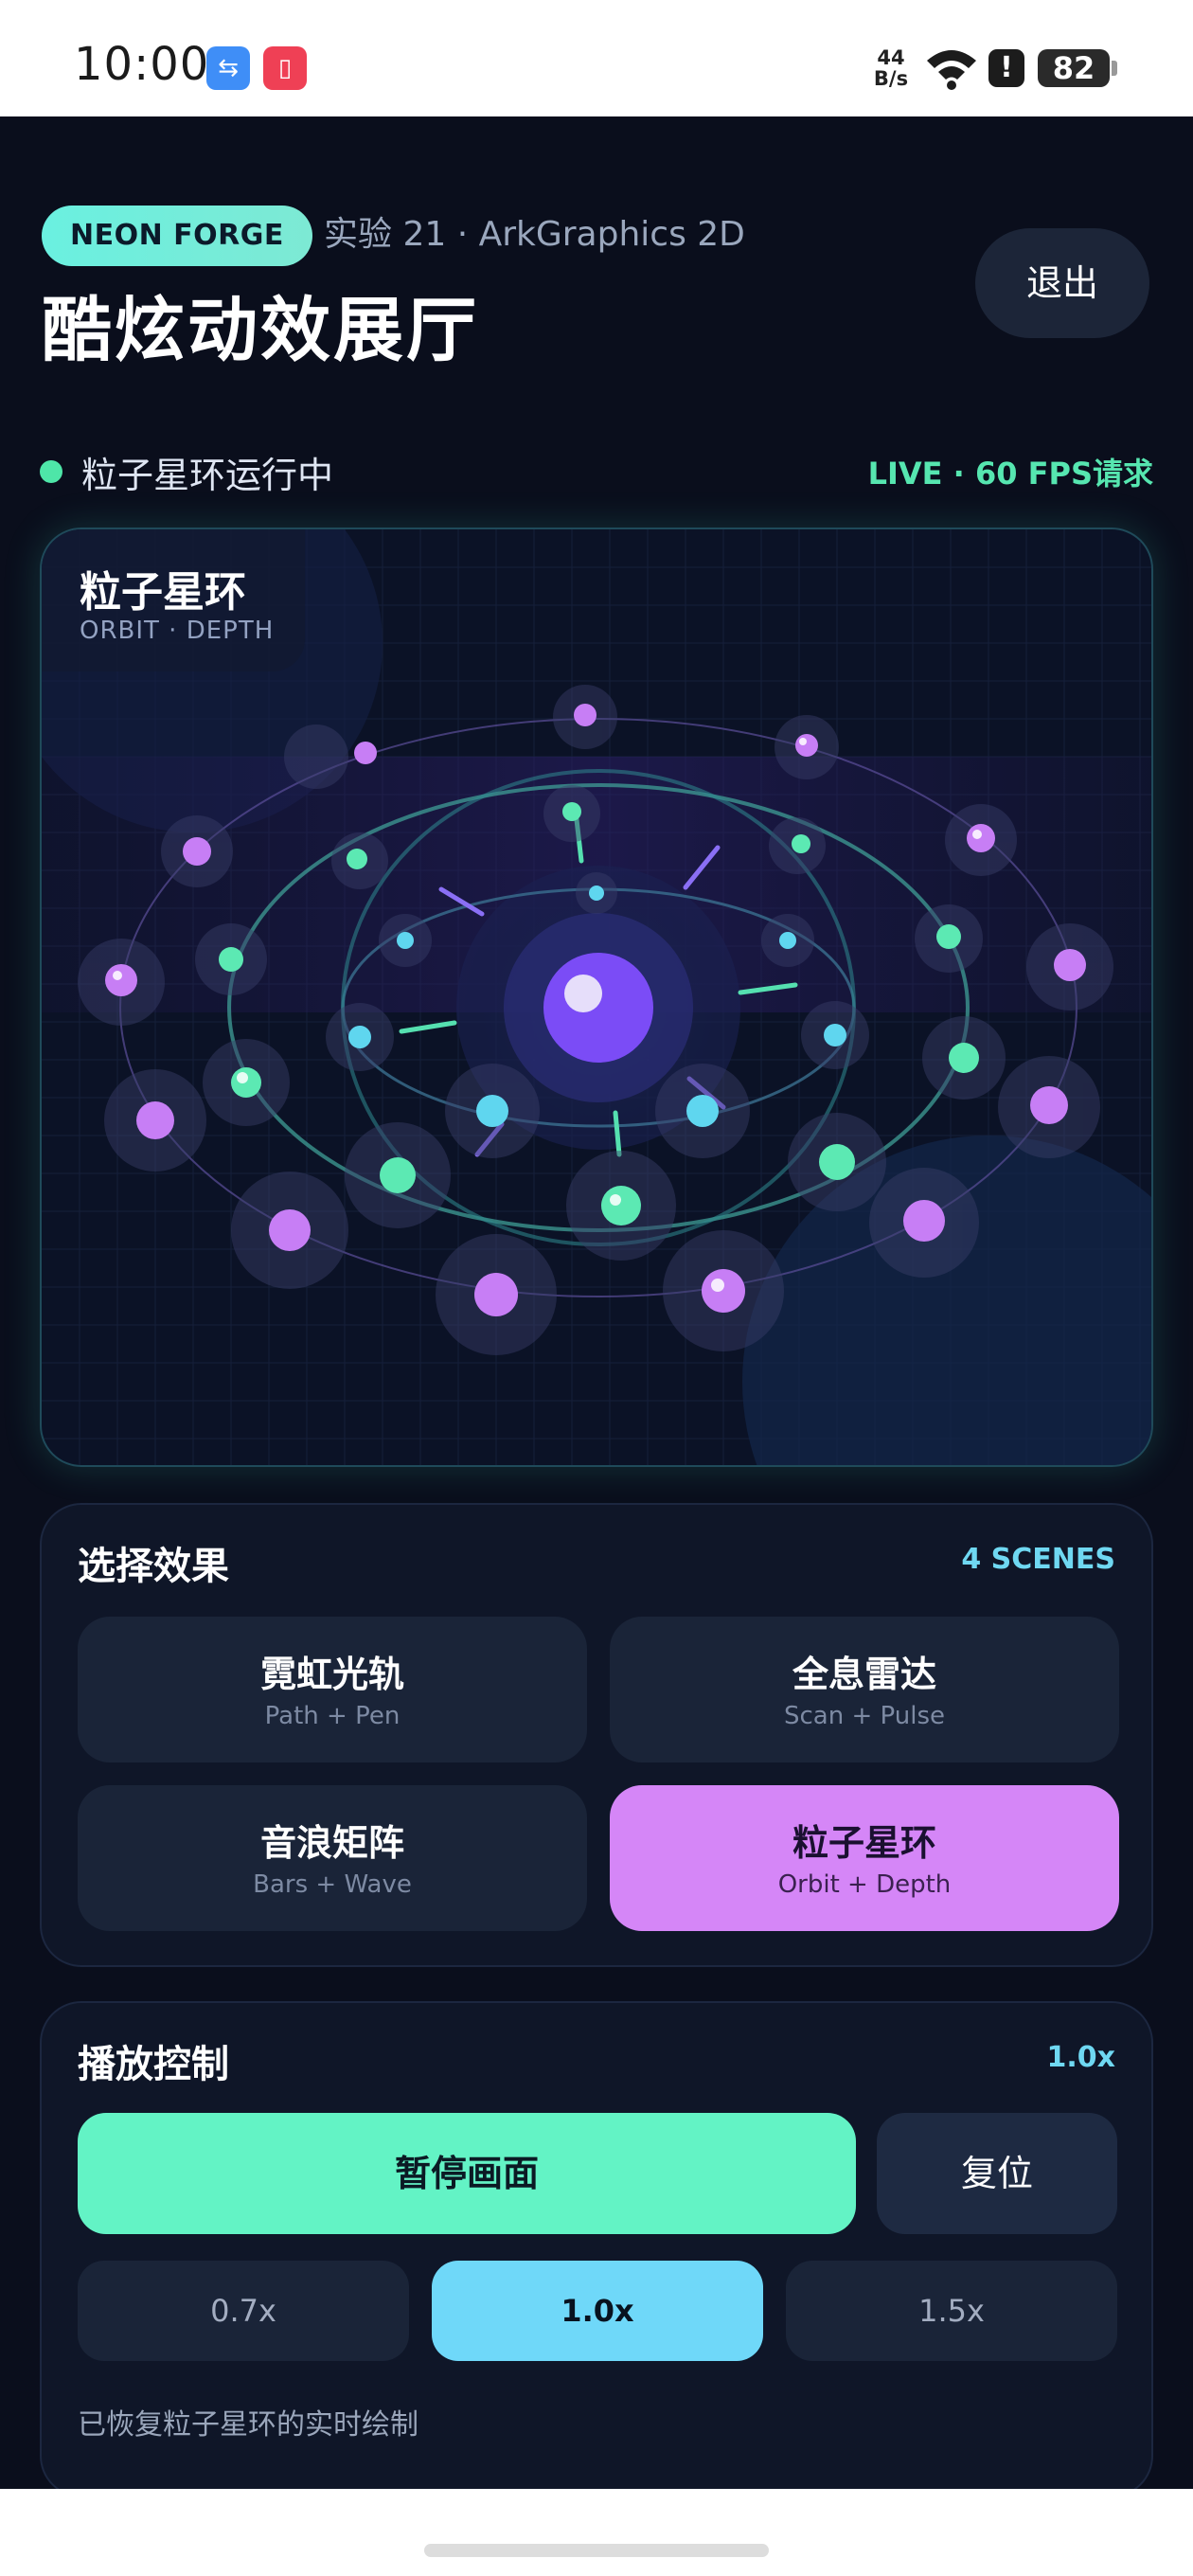 This screenshot has width=1193, height=2576. What do you see at coordinates (534, 234) in the screenshot?
I see `page-subtitle: 实验 21 · ArkGraphics 2D` at bounding box center [534, 234].